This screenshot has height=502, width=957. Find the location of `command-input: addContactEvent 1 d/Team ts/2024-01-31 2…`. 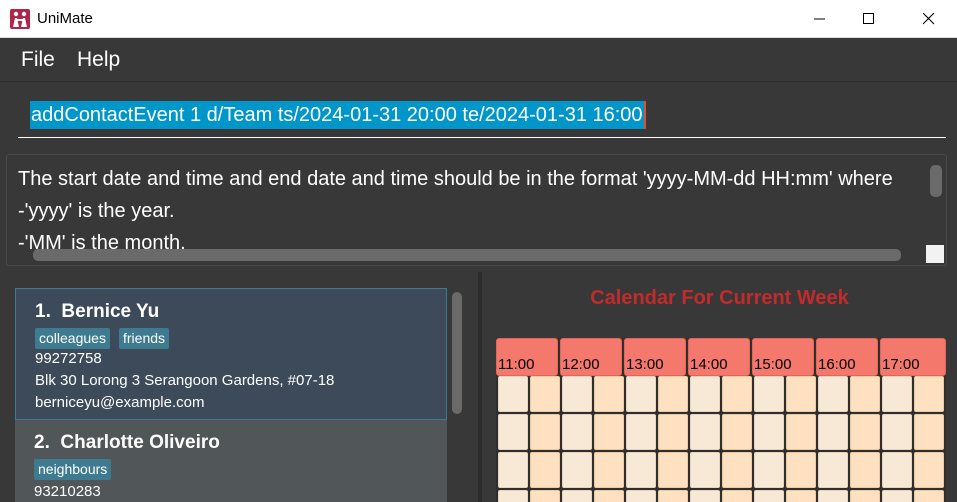

command-input: addContactEvent 1 d/Team ts/2024-01-31 2… is located at coordinates (482, 118).